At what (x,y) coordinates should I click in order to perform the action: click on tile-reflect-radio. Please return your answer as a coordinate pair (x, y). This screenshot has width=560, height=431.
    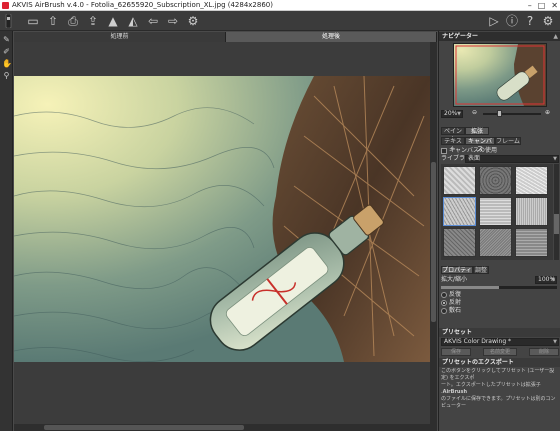
    Looking at the image, I should click on (444, 303).